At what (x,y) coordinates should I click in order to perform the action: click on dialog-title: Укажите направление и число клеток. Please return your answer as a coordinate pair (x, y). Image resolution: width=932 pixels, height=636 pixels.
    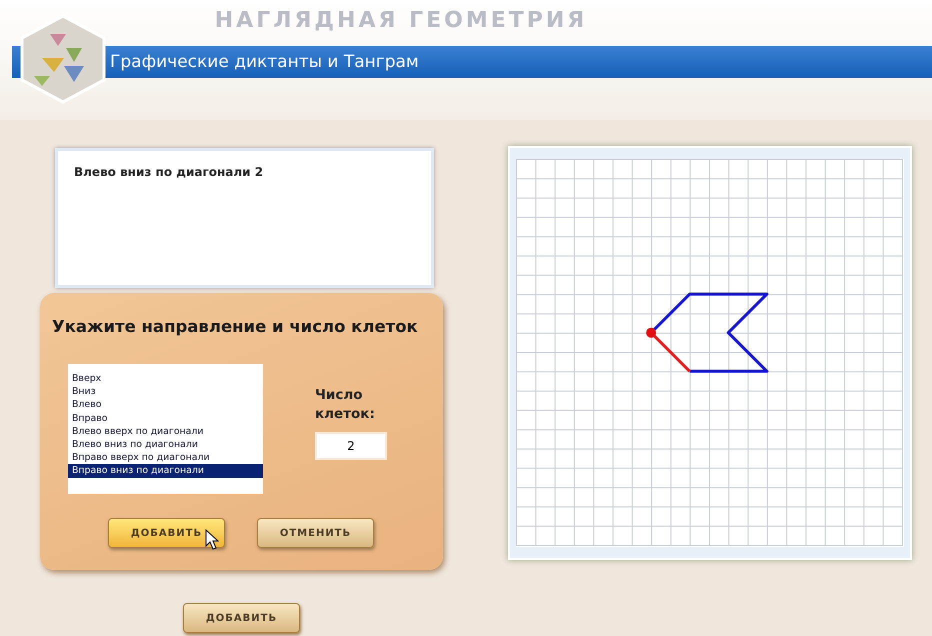
    Looking at the image, I should click on (235, 326).